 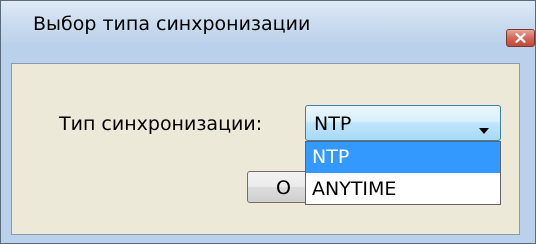 I want to click on sync-type-dropdown-list: NTP ANYTIME, so click(x=403, y=173).